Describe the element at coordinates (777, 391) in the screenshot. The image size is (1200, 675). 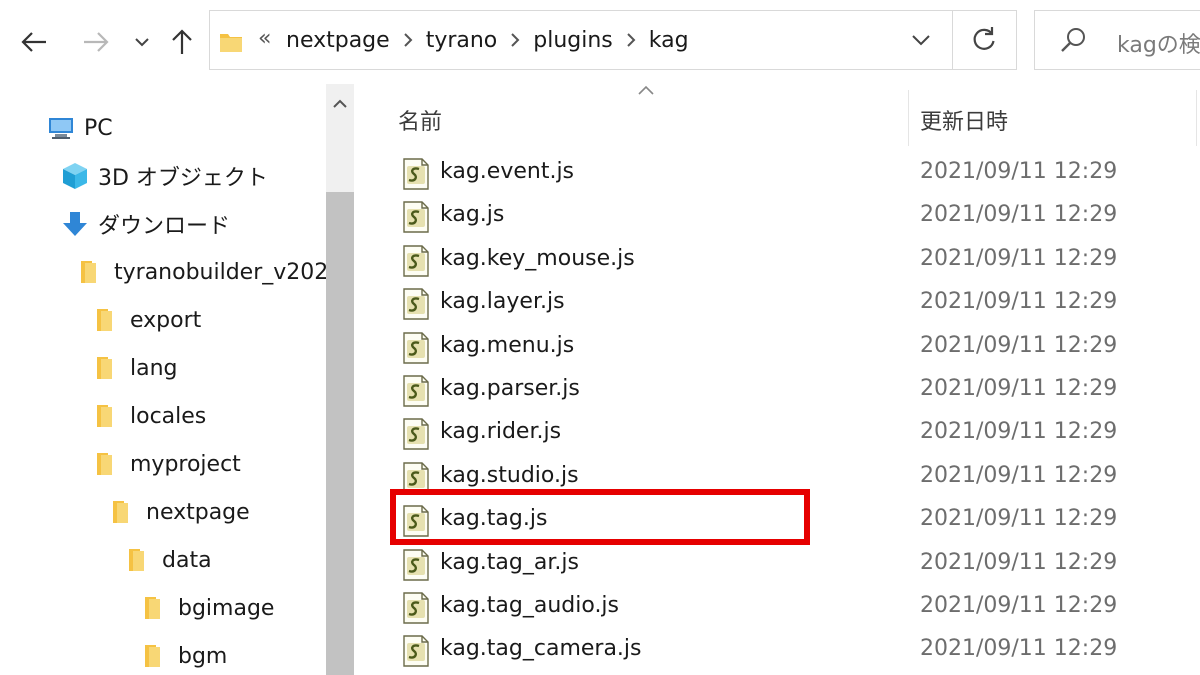
I see `file-row: kag.parser.js 2021/09/11 12:29` at that location.